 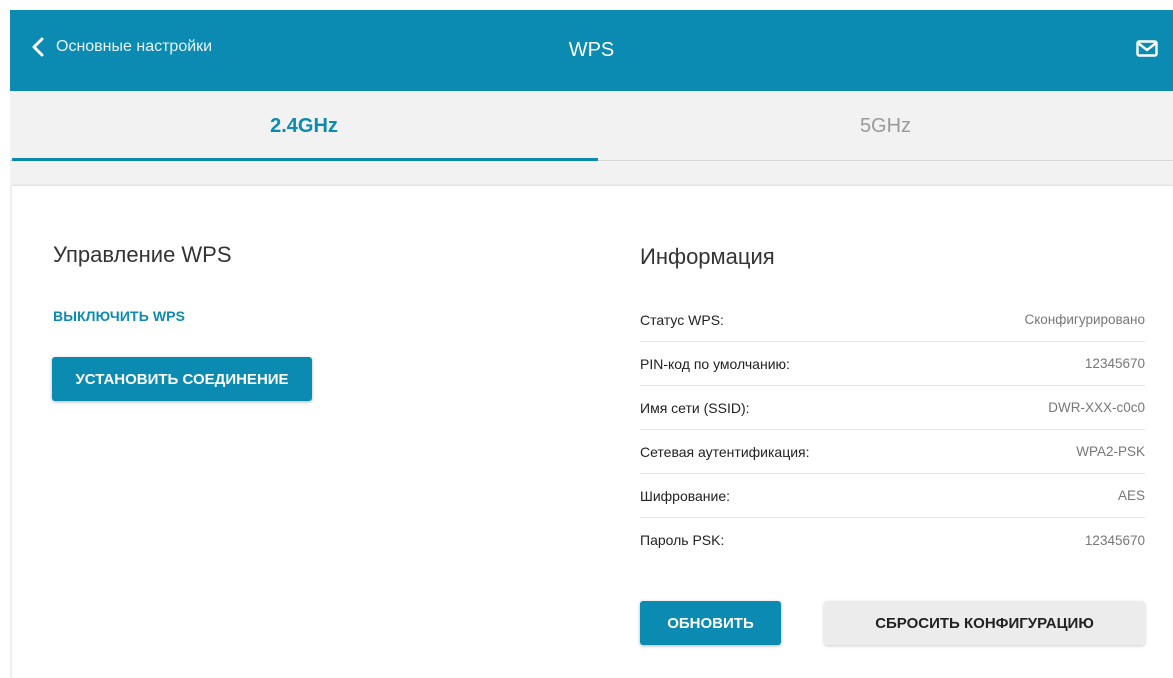 I want to click on mail-icon, so click(x=1147, y=51).